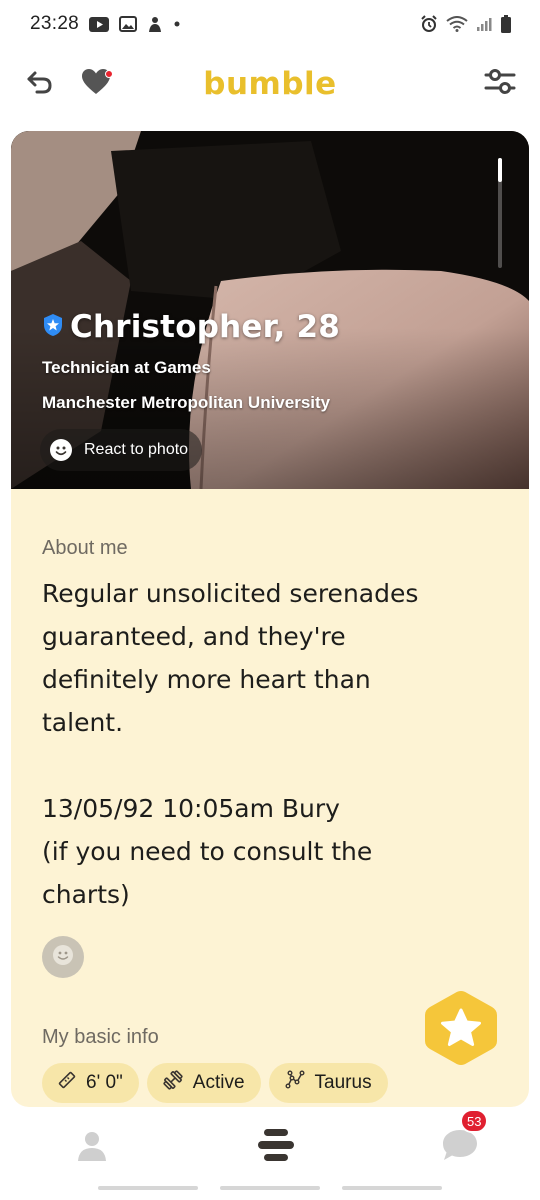 The height and width of the screenshot is (1200, 540). Describe the element at coordinates (53, 327) in the screenshot. I see `verified-badge-icon` at that location.